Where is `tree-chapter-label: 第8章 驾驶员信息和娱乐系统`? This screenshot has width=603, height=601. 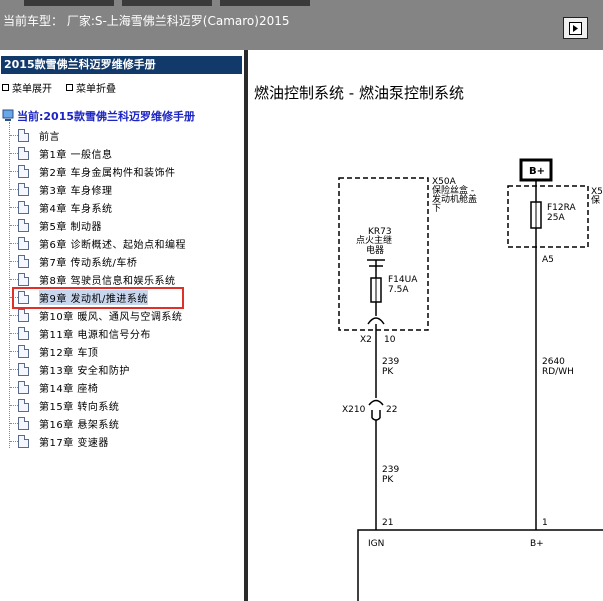
tree-chapter-label: 第8章 驾驶员信息和娱乐系统 is located at coordinates (107, 281).